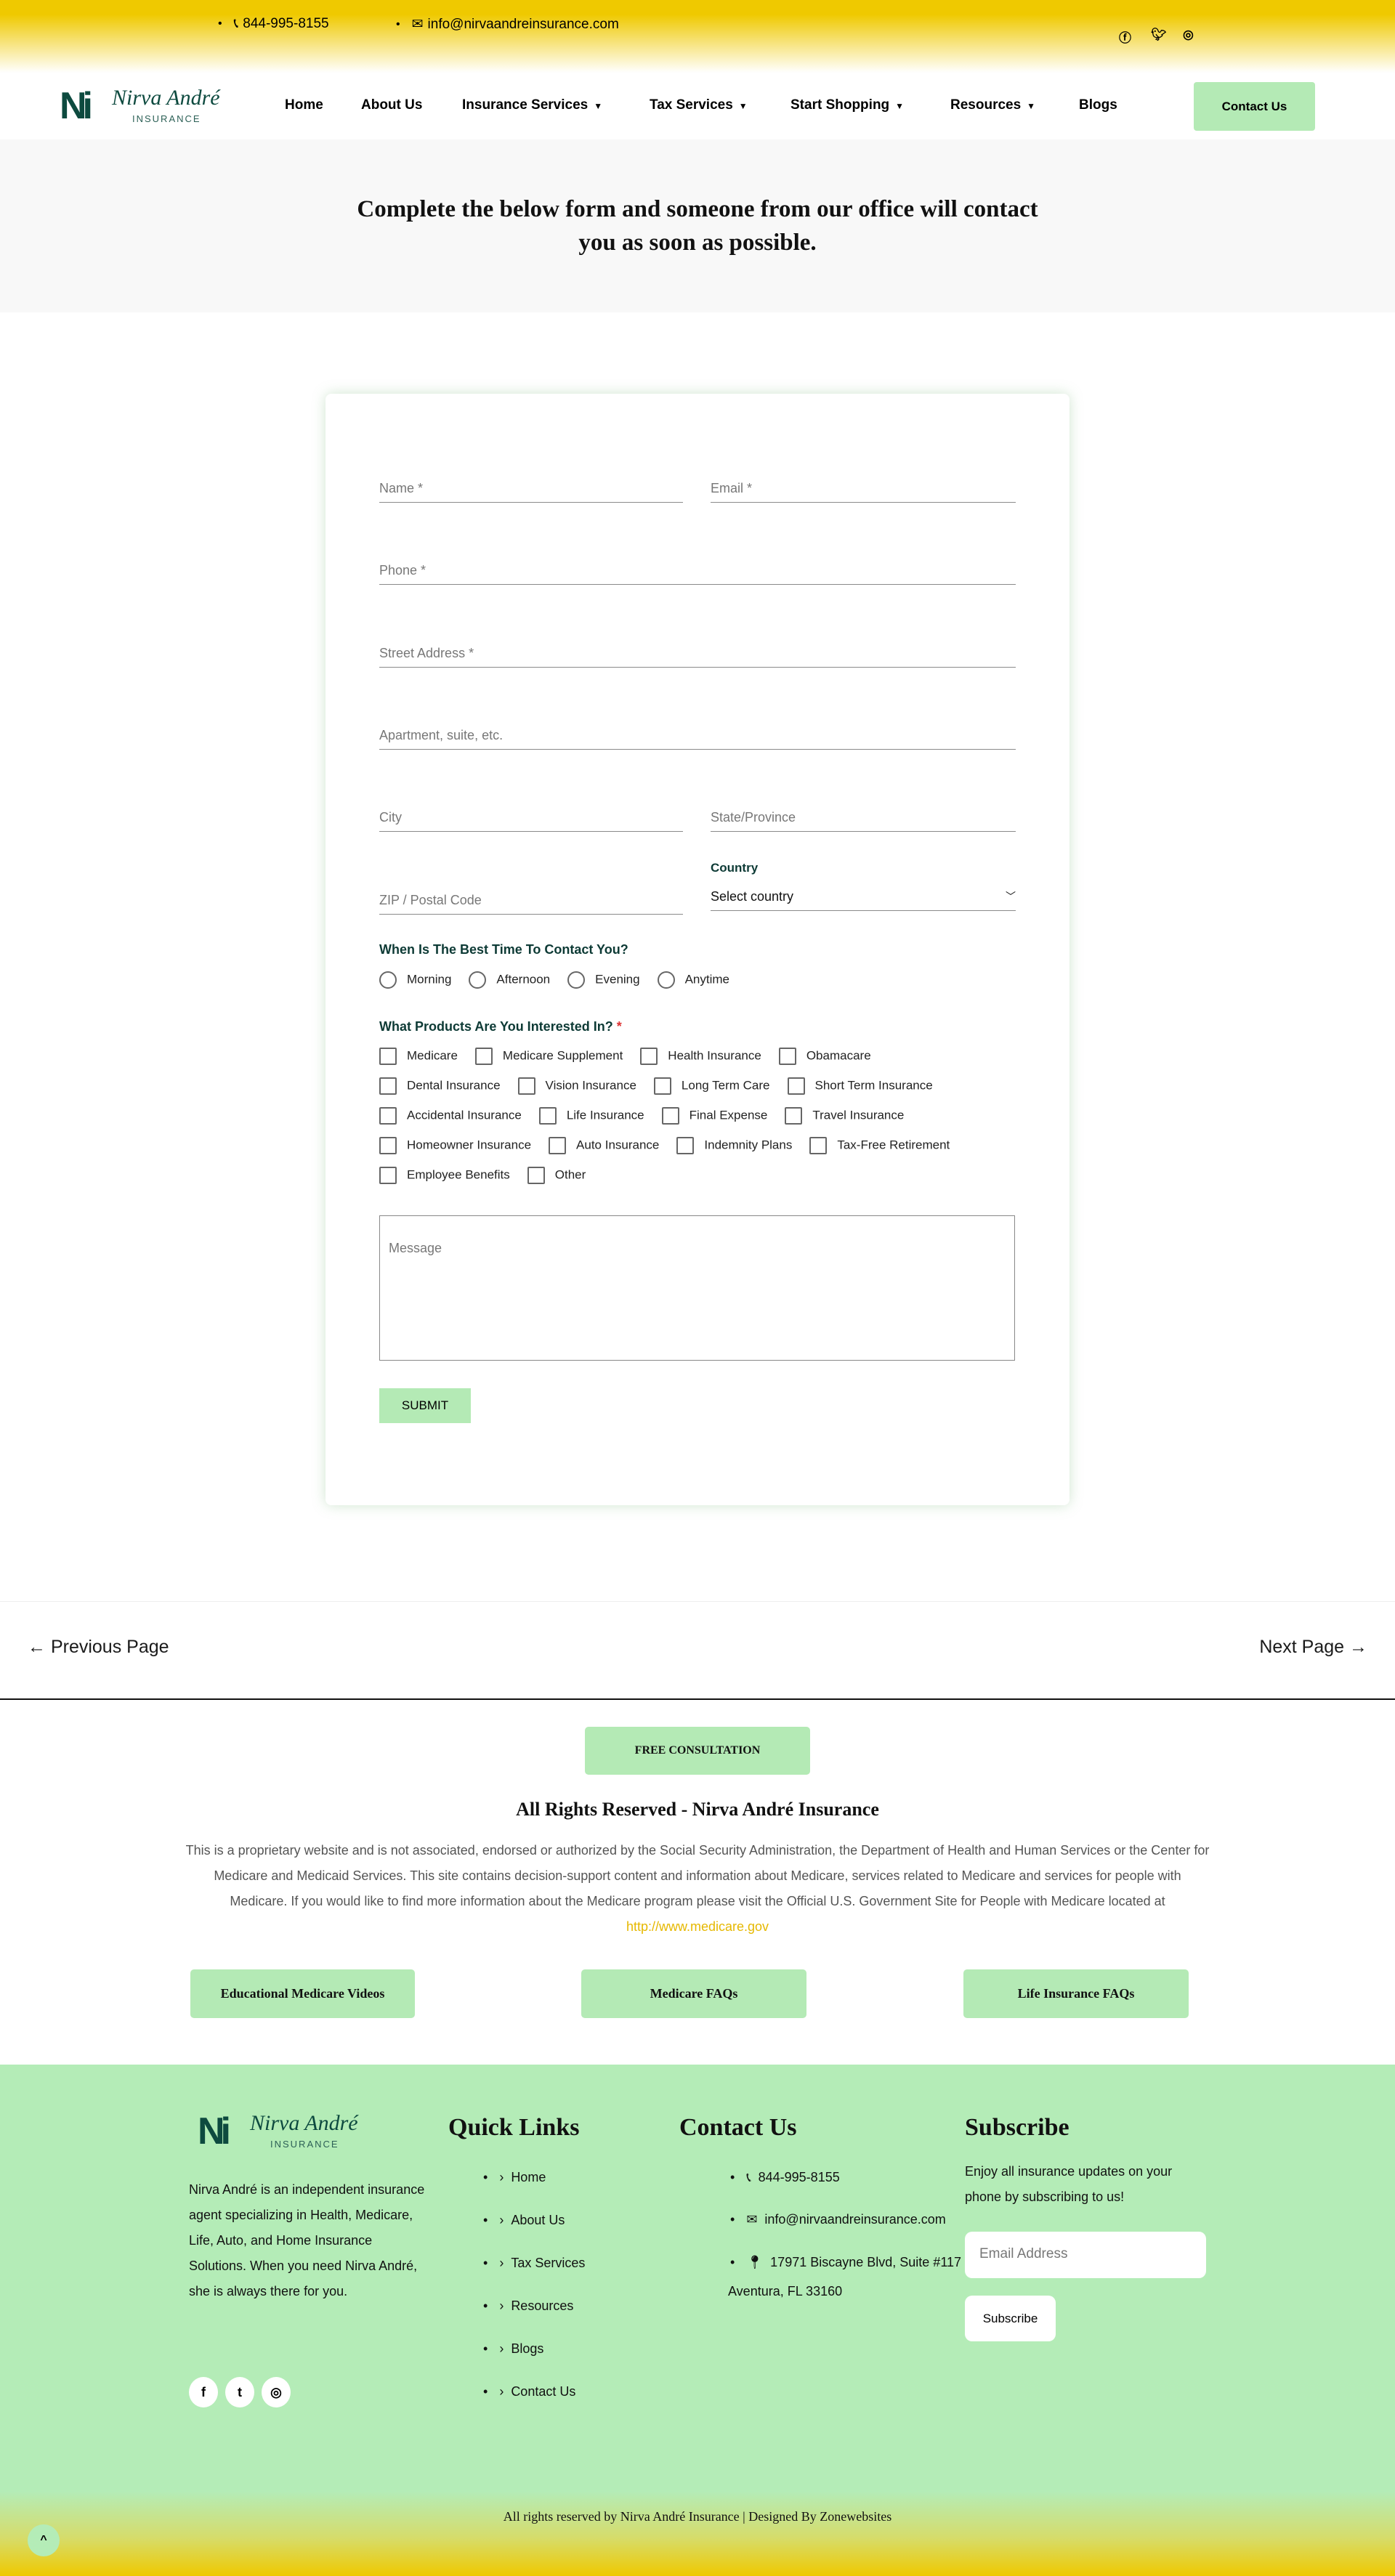 This screenshot has height=2576, width=1395. What do you see at coordinates (1159, 35) in the screenshot?
I see `twitter-icon: 🐦︎` at bounding box center [1159, 35].